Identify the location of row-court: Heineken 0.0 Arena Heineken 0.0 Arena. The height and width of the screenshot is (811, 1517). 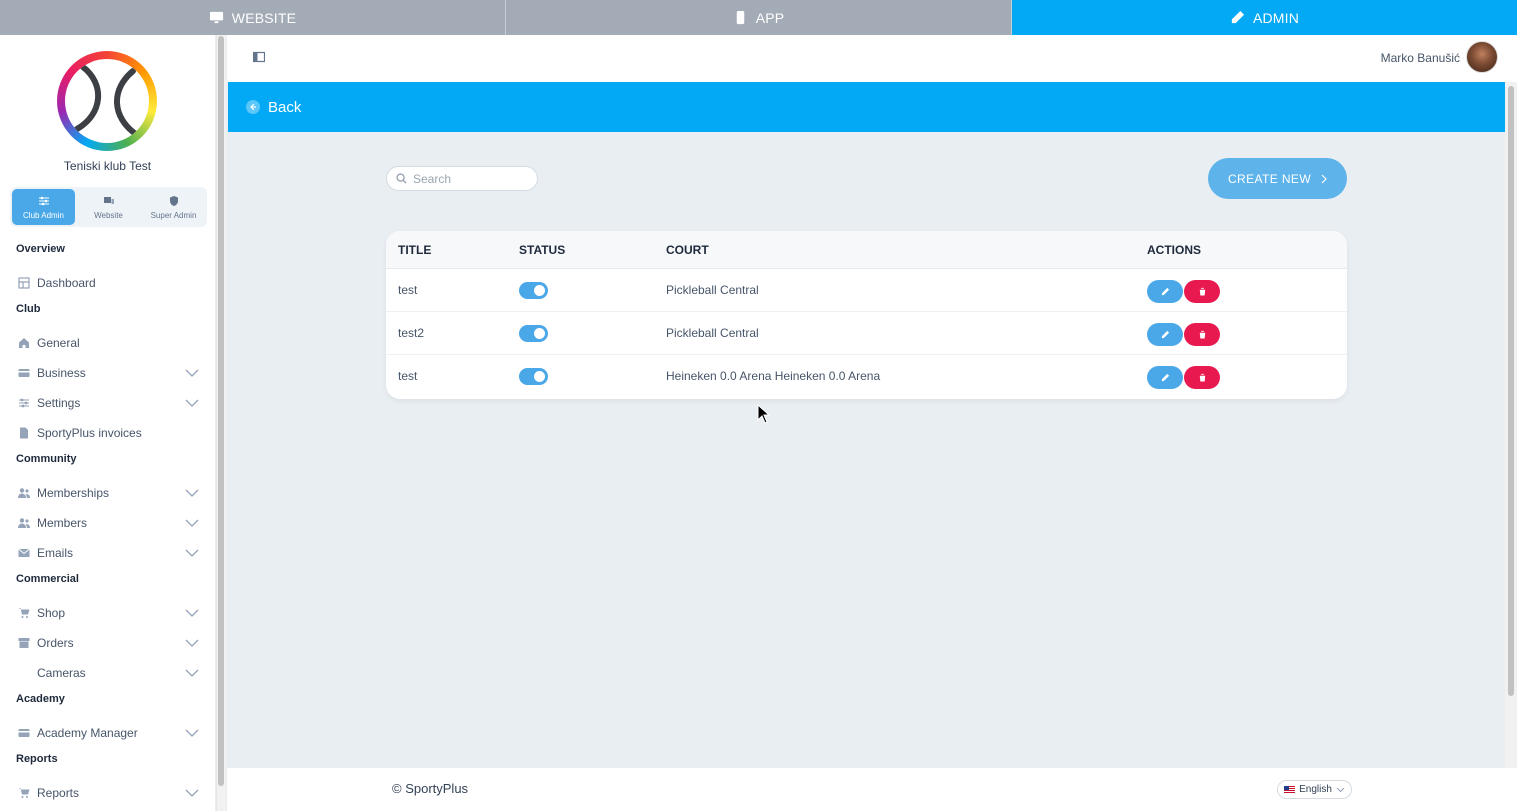
(773, 376).